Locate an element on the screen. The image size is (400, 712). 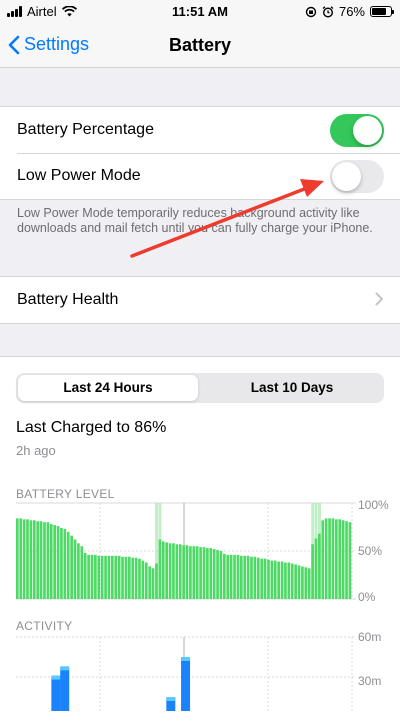
tab-last-24-hours: Last 24 Hours is located at coordinates (108, 388).